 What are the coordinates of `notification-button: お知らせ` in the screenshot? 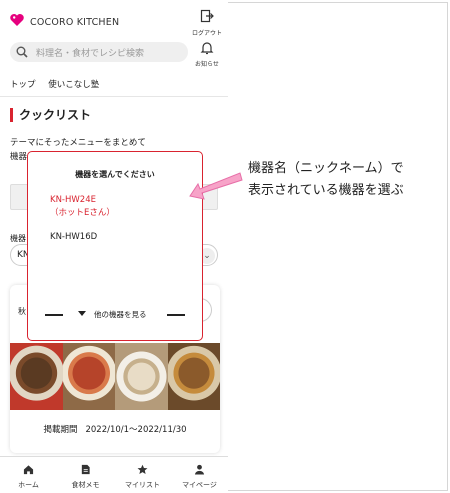 It's located at (207, 54).